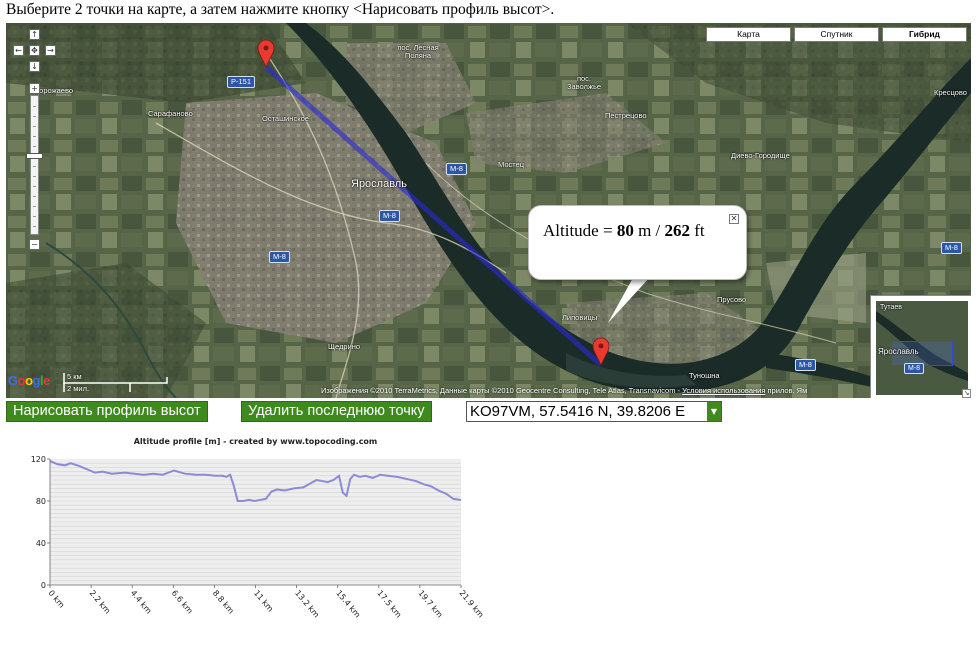 This screenshot has width=980, height=662. Describe the element at coordinates (50, 50) in the screenshot. I see `pan-right-icon: →` at that location.